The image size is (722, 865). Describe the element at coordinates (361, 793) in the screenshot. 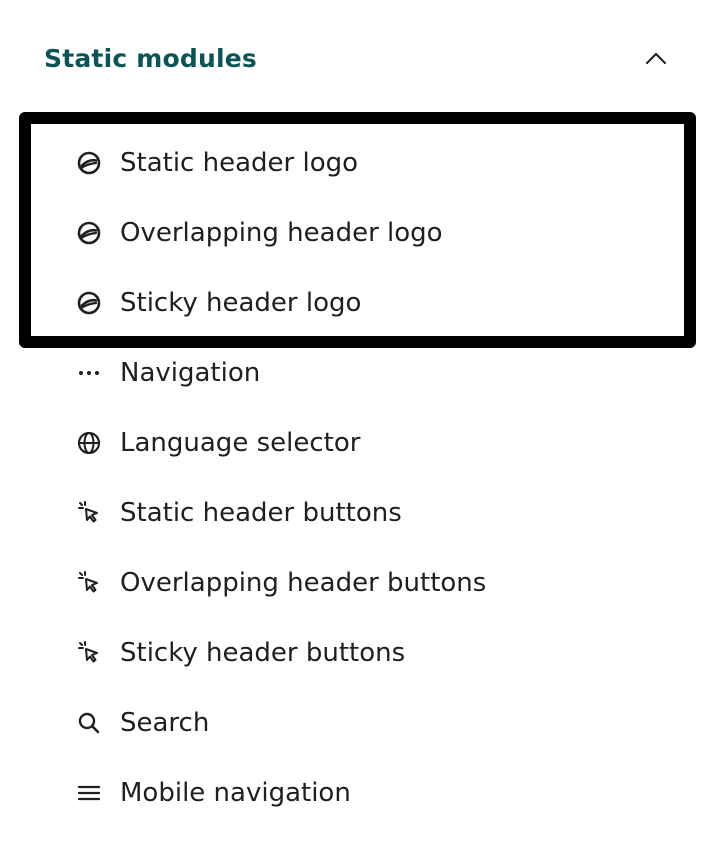

I see `module-item-mobile-navigation: Mobile navigation` at that location.